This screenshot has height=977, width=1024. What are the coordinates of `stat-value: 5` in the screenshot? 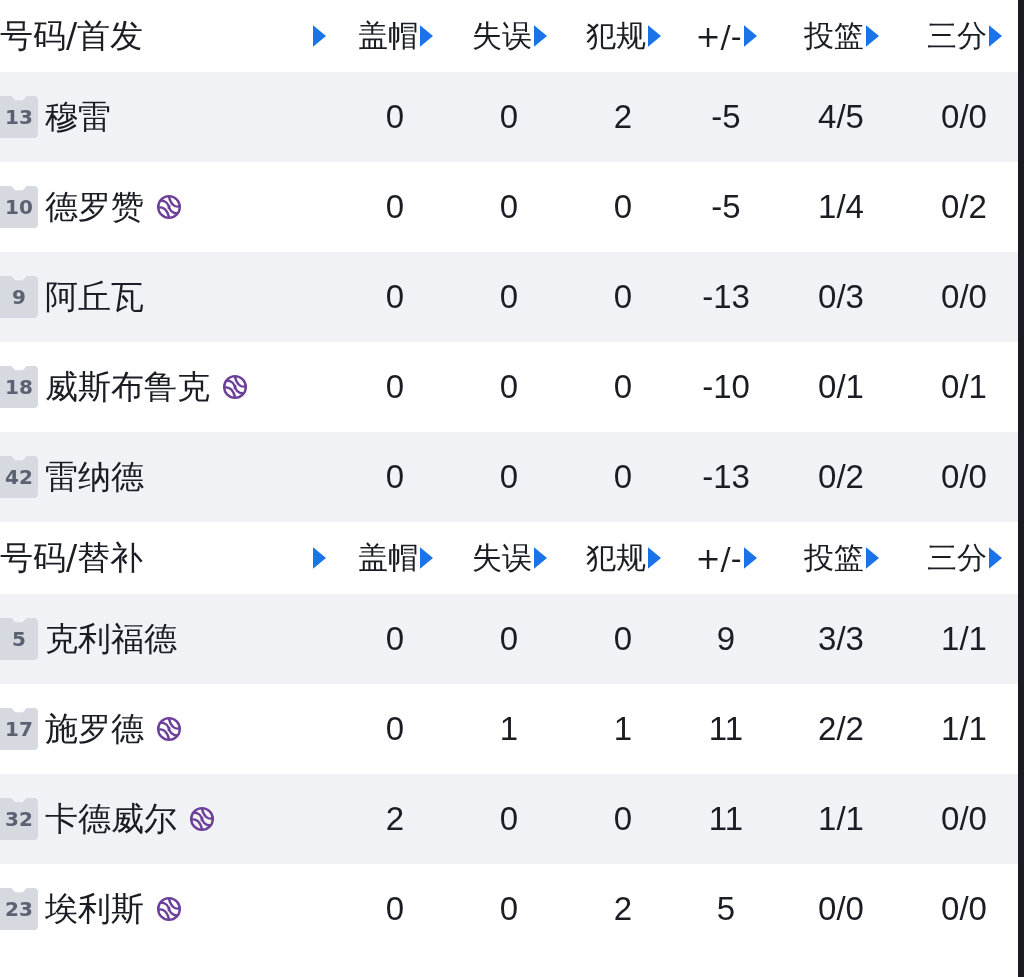 It's located at (726, 909).